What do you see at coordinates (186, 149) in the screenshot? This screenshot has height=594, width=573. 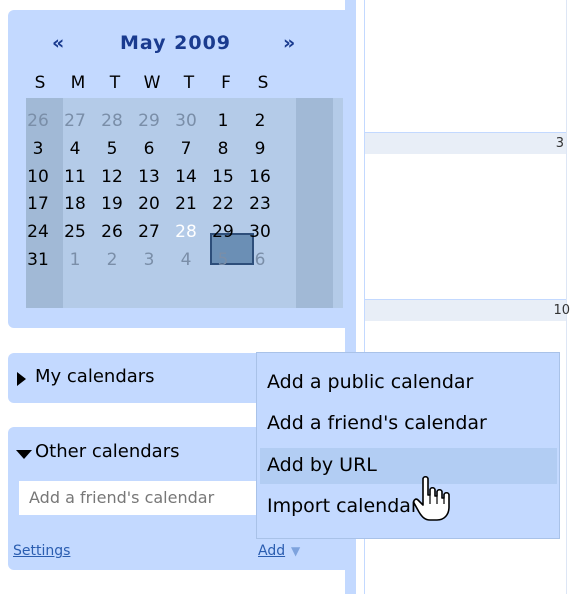 I see `day-cell: 7` at bounding box center [186, 149].